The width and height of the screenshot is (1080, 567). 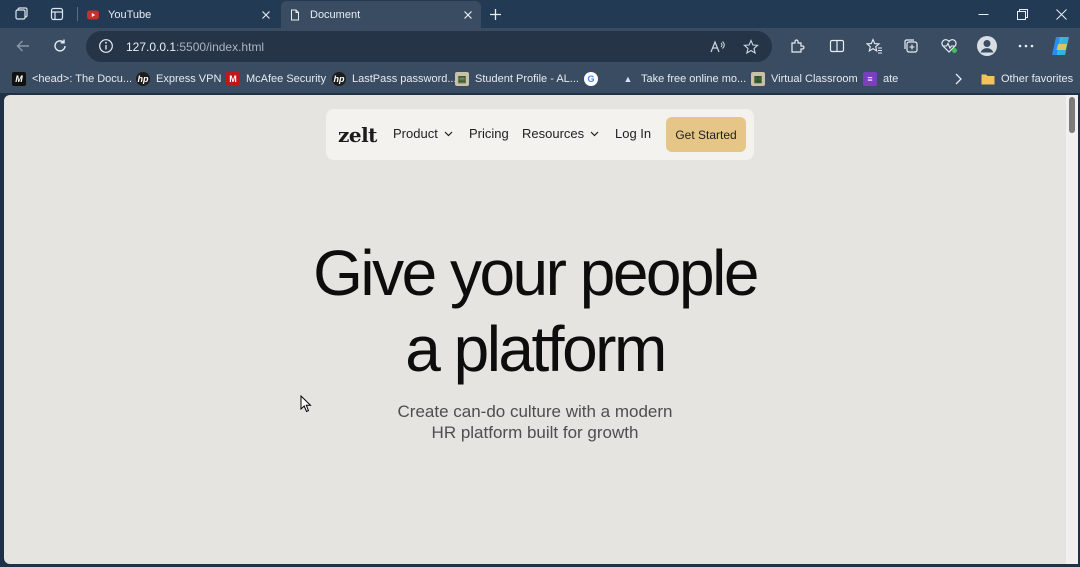 What do you see at coordinates (880, 79) in the screenshot?
I see `bookmark-ate: ≡ ate` at bounding box center [880, 79].